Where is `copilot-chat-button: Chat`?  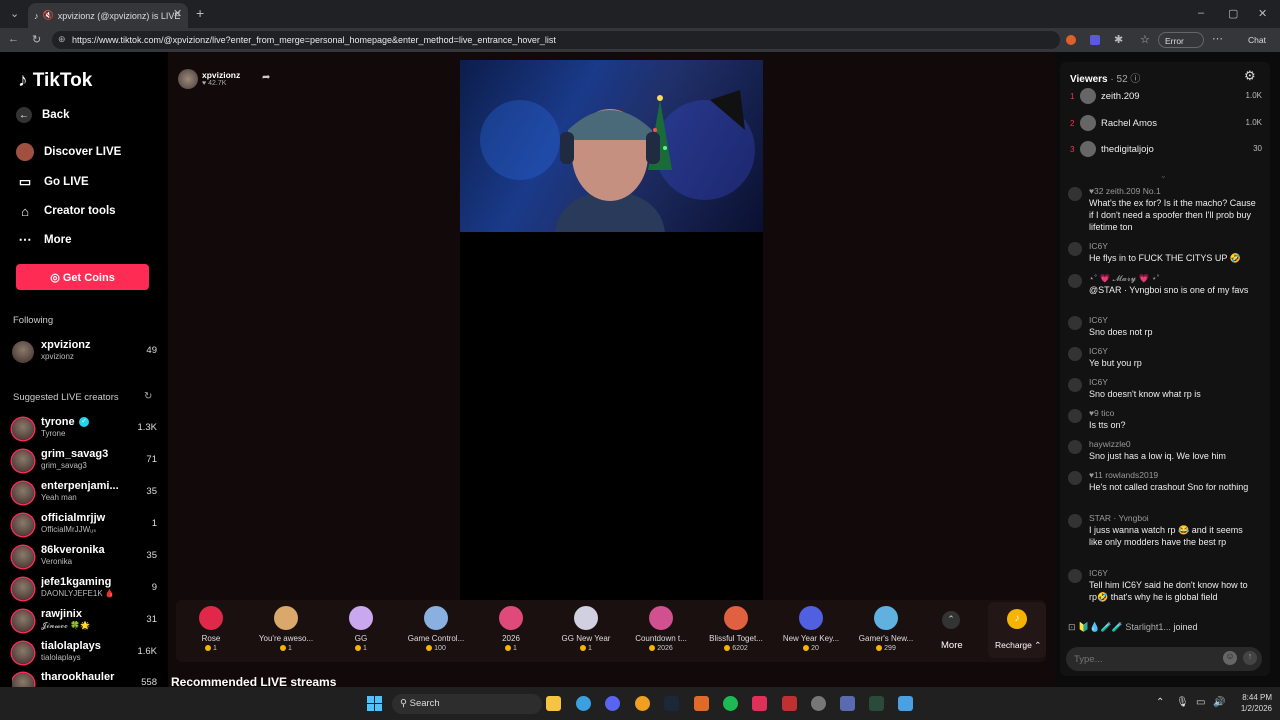 copilot-chat-button: Chat is located at coordinates (1253, 40).